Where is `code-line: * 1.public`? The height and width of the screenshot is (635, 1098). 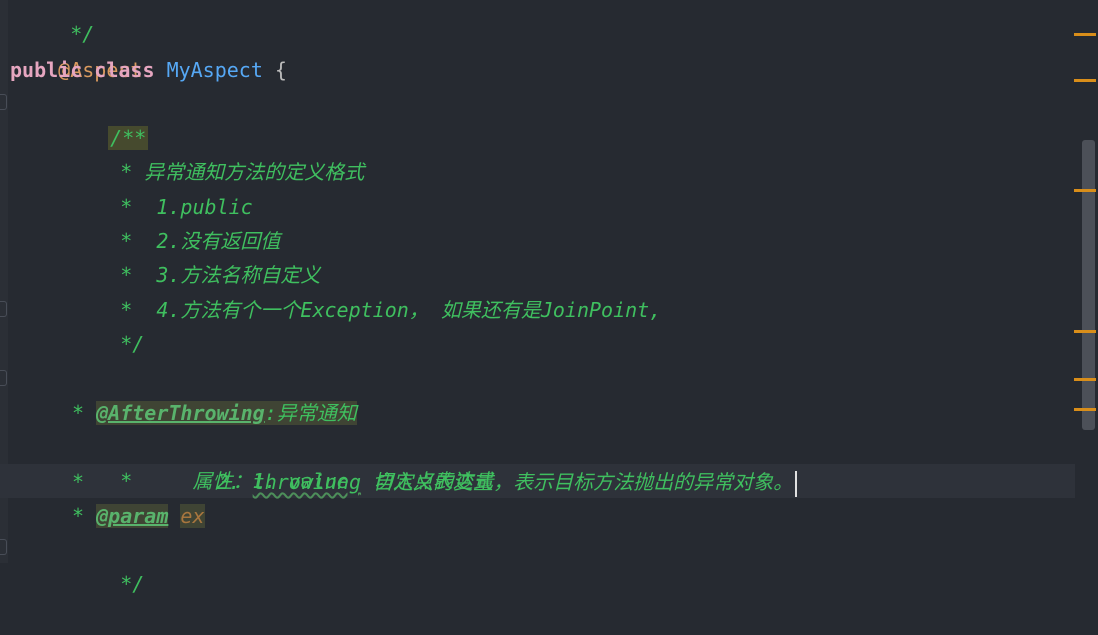 code-line: * 1.public is located at coordinates (156, 187).